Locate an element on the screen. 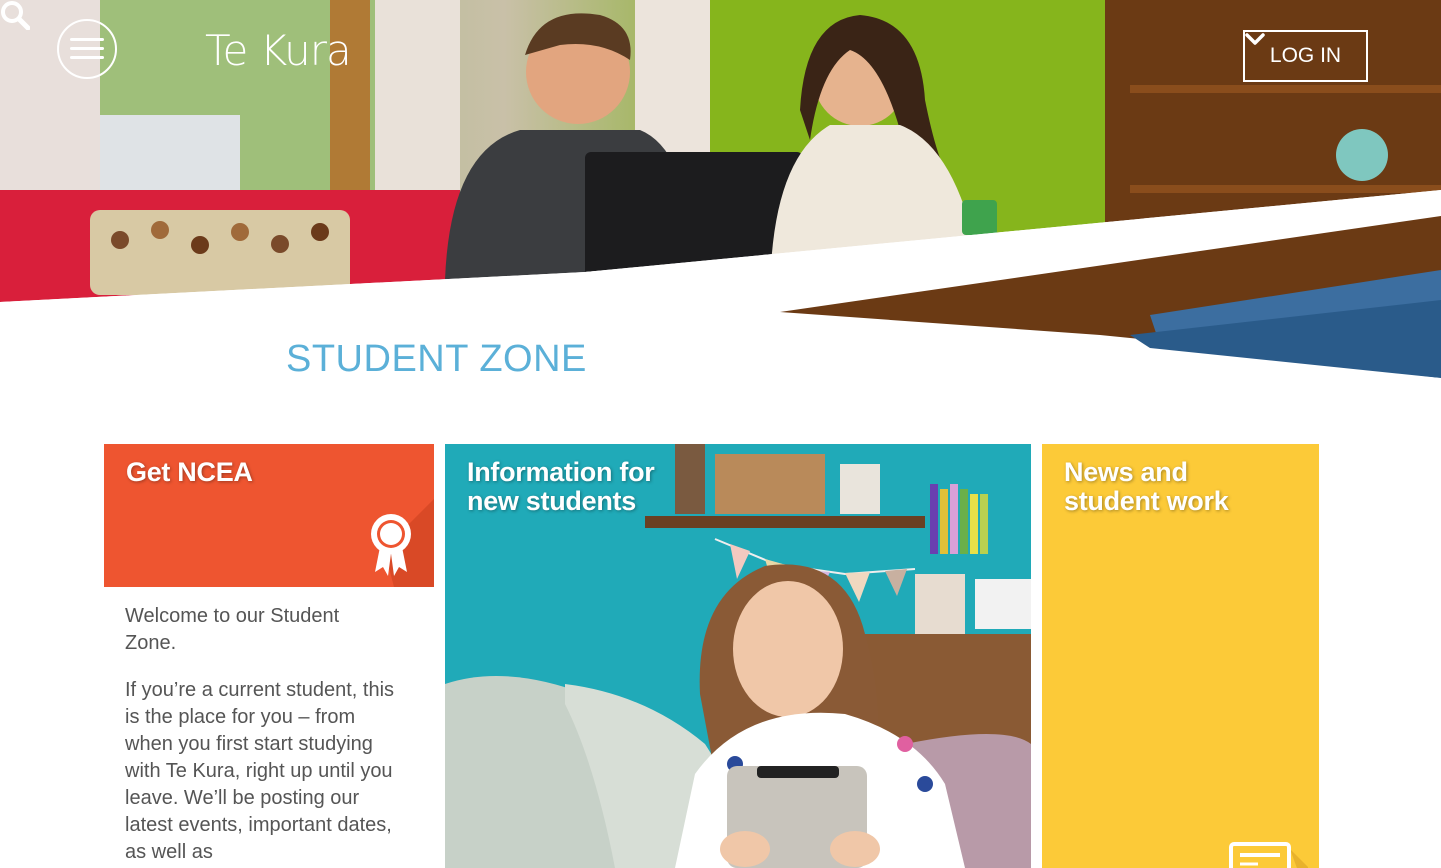  search-icon is located at coordinates (15, 15).